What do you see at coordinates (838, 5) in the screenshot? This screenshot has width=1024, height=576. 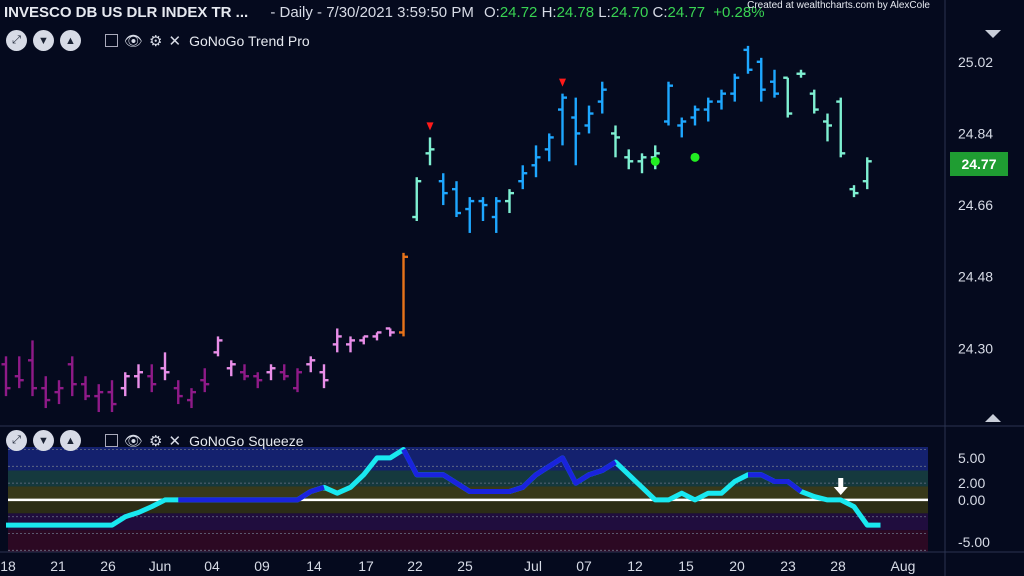 I see `credit-text: Created at wealthcharts.com by AlexCole` at bounding box center [838, 5].